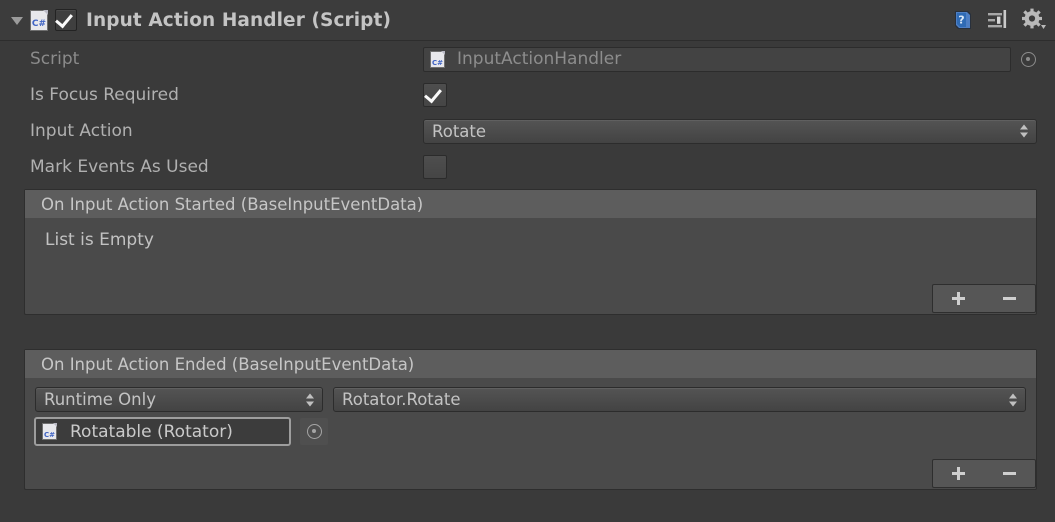 This screenshot has height=522, width=1055. I want to click on property-row-input-action: Input Action Rotate, so click(527, 131).